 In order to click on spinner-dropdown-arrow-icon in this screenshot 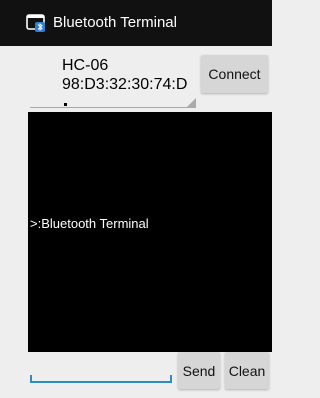, I will do `click(191, 102)`.